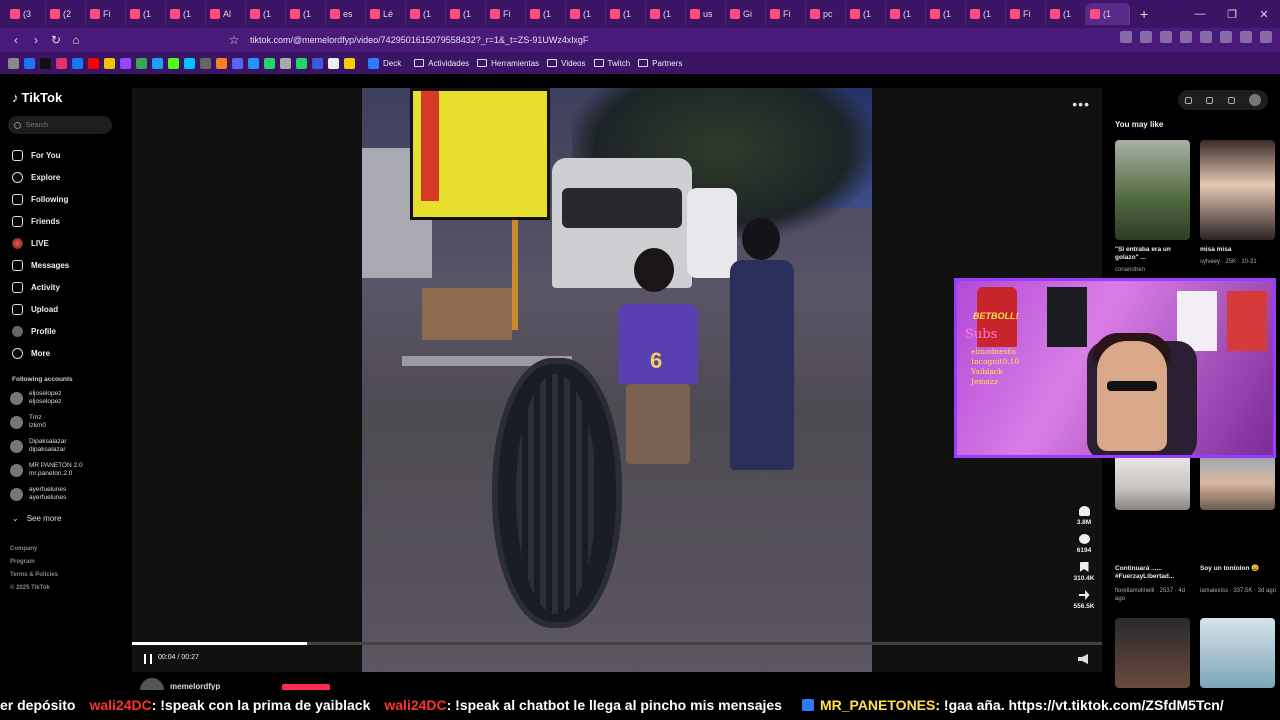  Describe the element at coordinates (38, 446) in the screenshot. I see `following-account: Dipaksalazar dipaksalazar` at that location.